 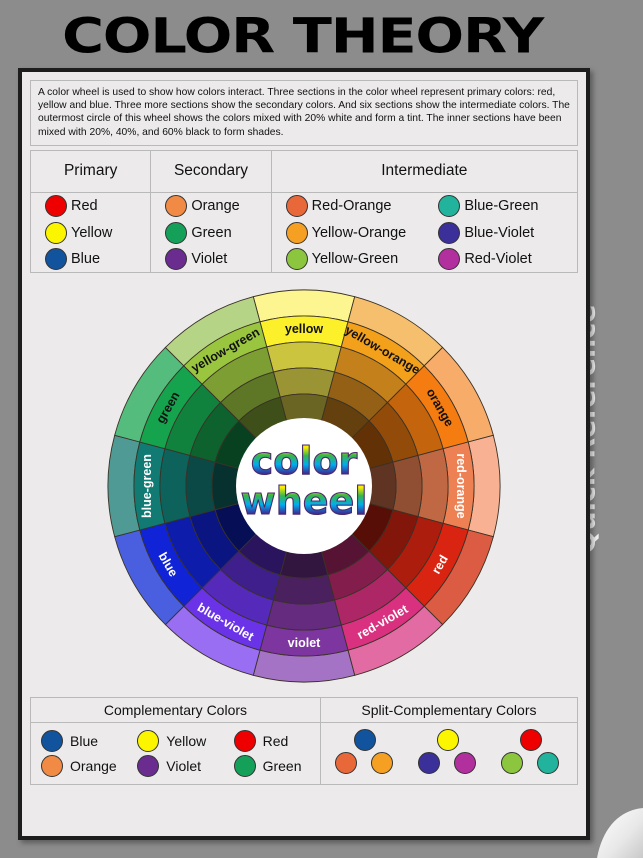 What do you see at coordinates (304, 461) in the screenshot?
I see `center-label-line1: color` at bounding box center [304, 461].